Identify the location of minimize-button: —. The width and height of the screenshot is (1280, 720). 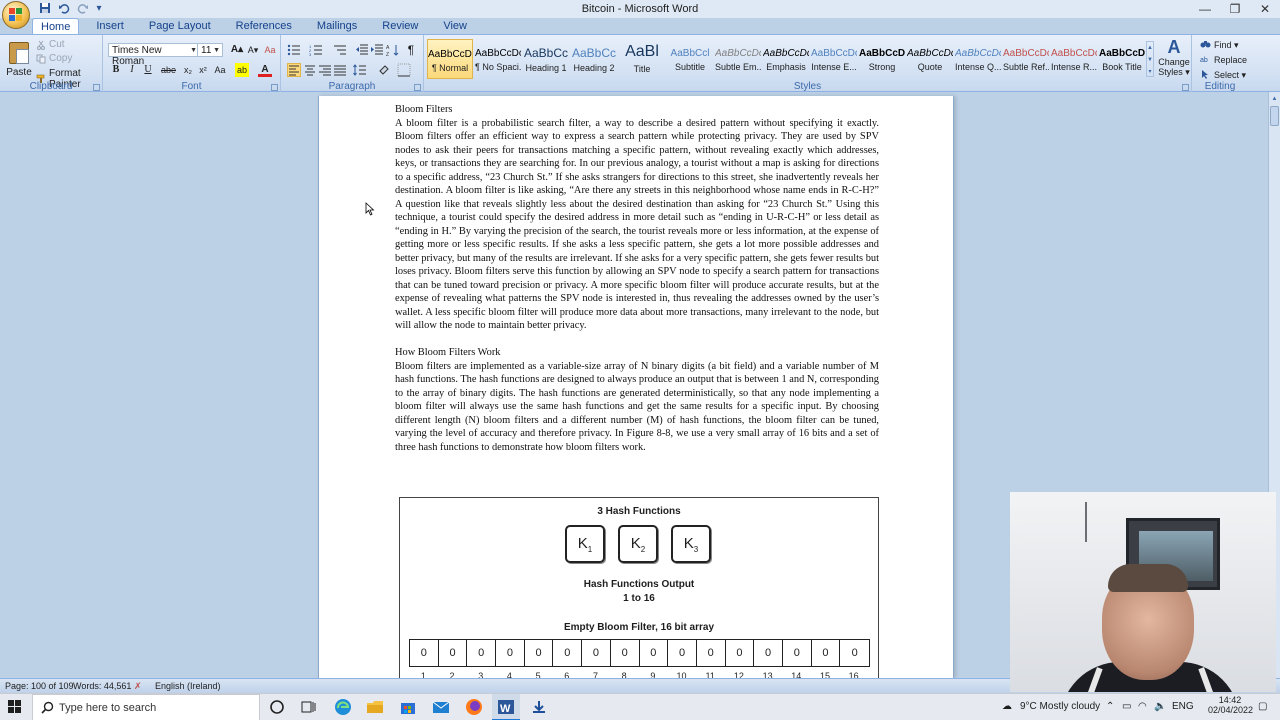
(1205, 9).